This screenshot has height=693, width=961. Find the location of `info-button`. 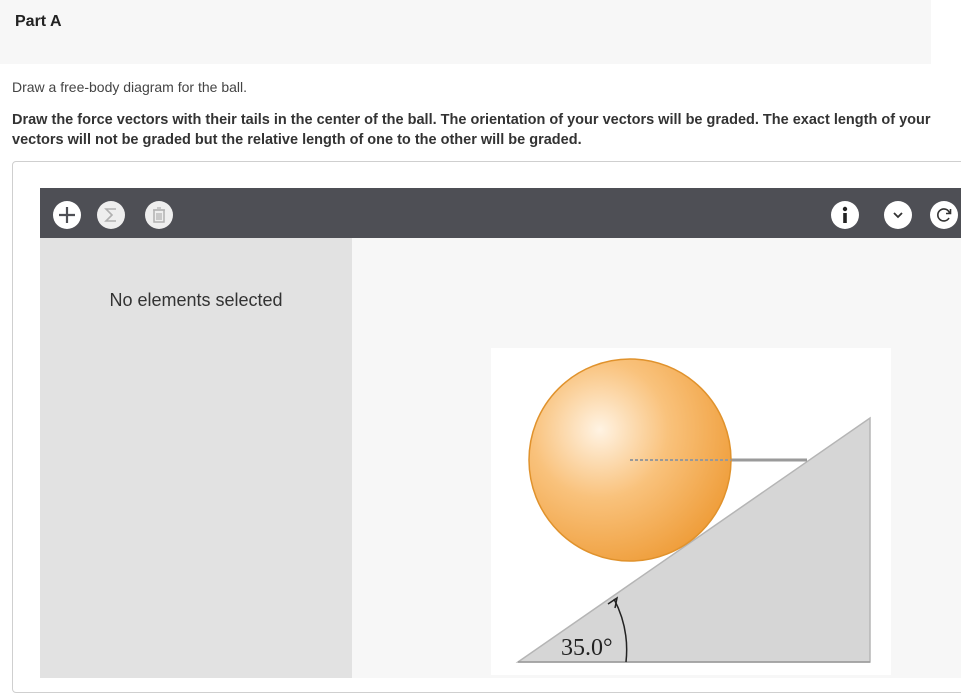

info-button is located at coordinates (845, 215).